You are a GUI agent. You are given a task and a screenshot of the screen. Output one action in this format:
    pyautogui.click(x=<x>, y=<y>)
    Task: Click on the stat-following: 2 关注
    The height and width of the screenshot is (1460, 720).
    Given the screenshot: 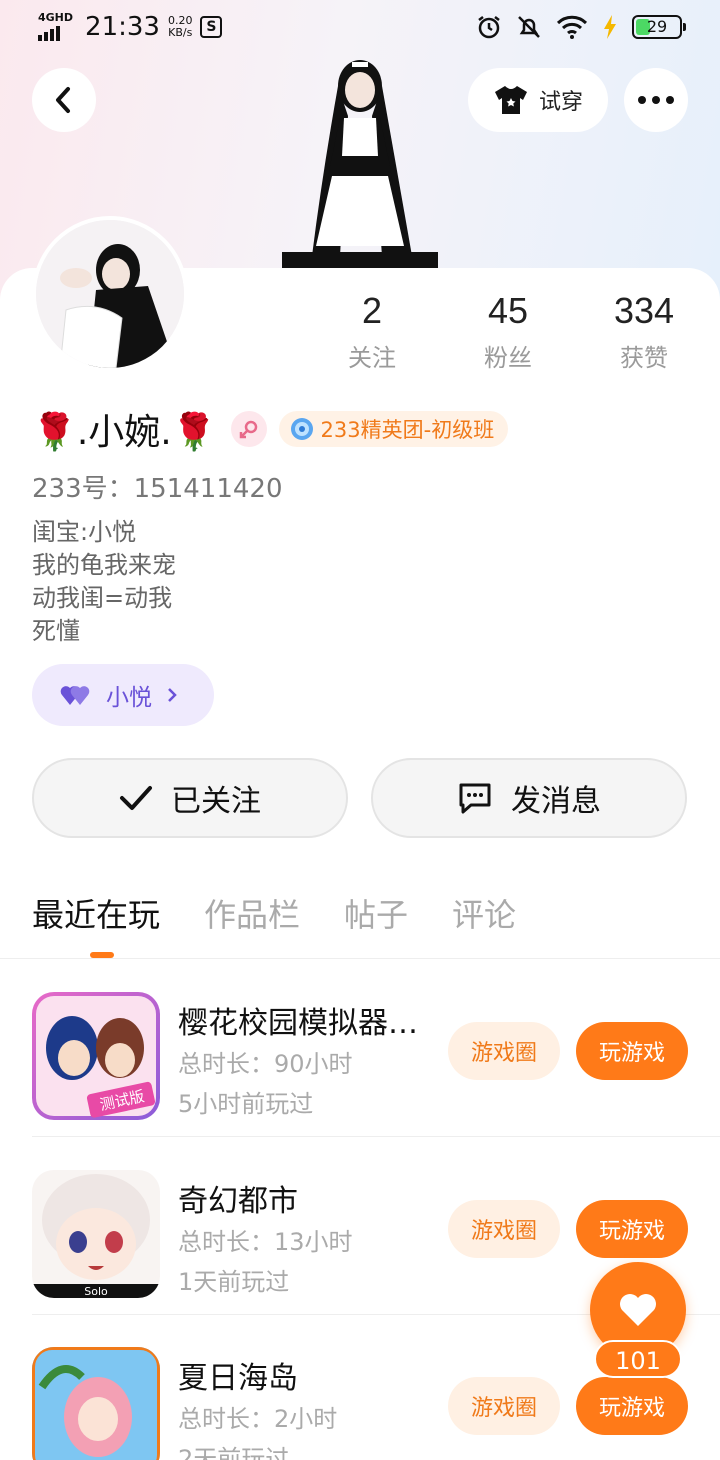 What is the action you would take?
    pyautogui.click(x=372, y=331)
    